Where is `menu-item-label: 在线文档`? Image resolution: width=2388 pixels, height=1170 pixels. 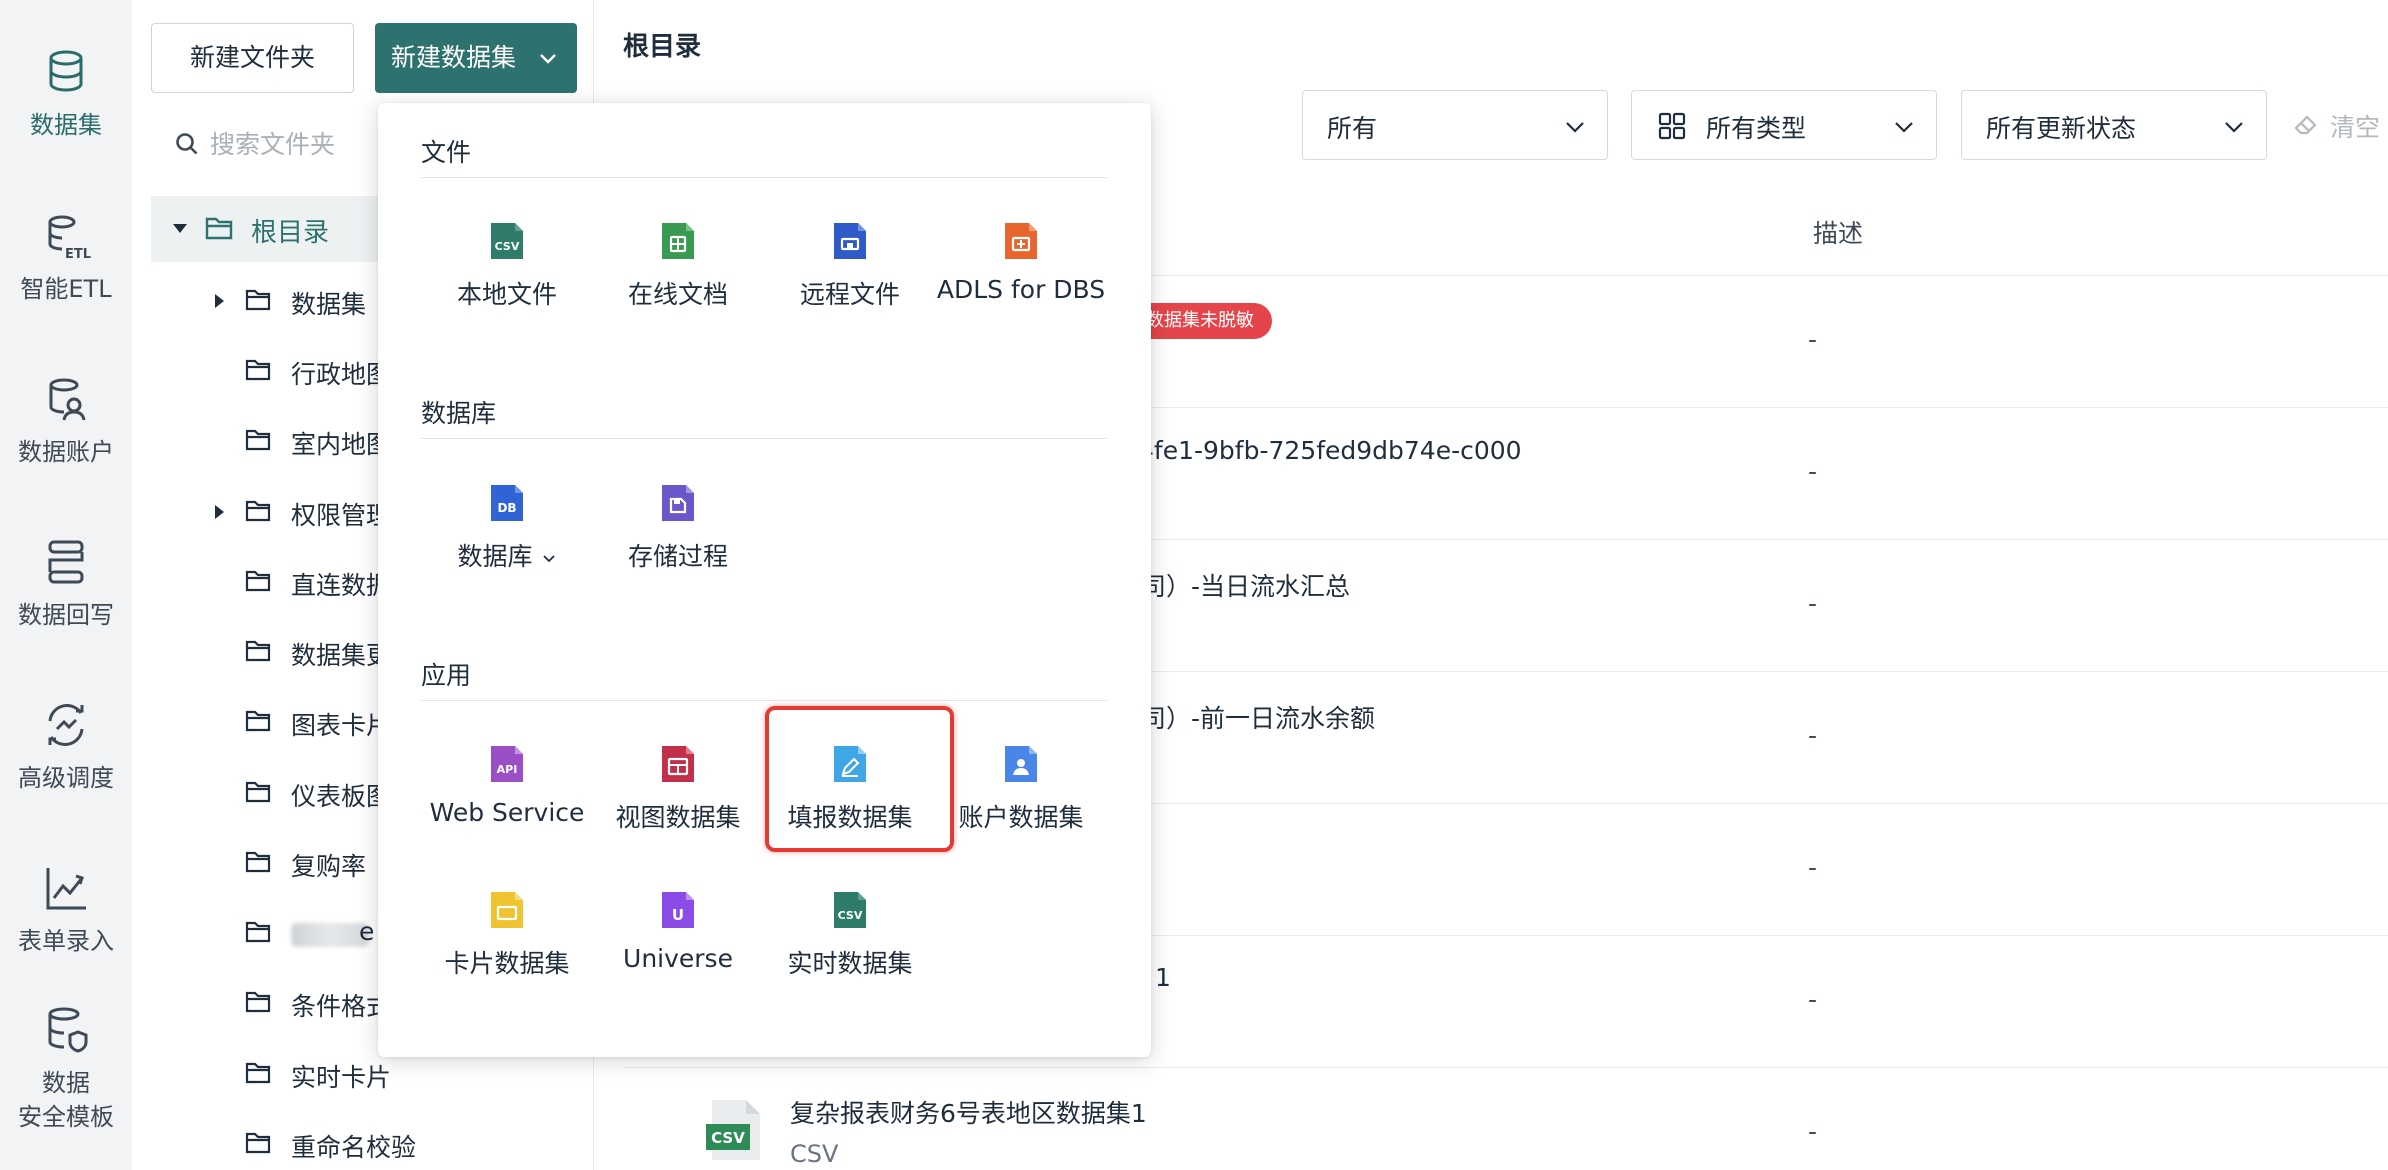
menu-item-label: 在线文档 is located at coordinates (677, 294).